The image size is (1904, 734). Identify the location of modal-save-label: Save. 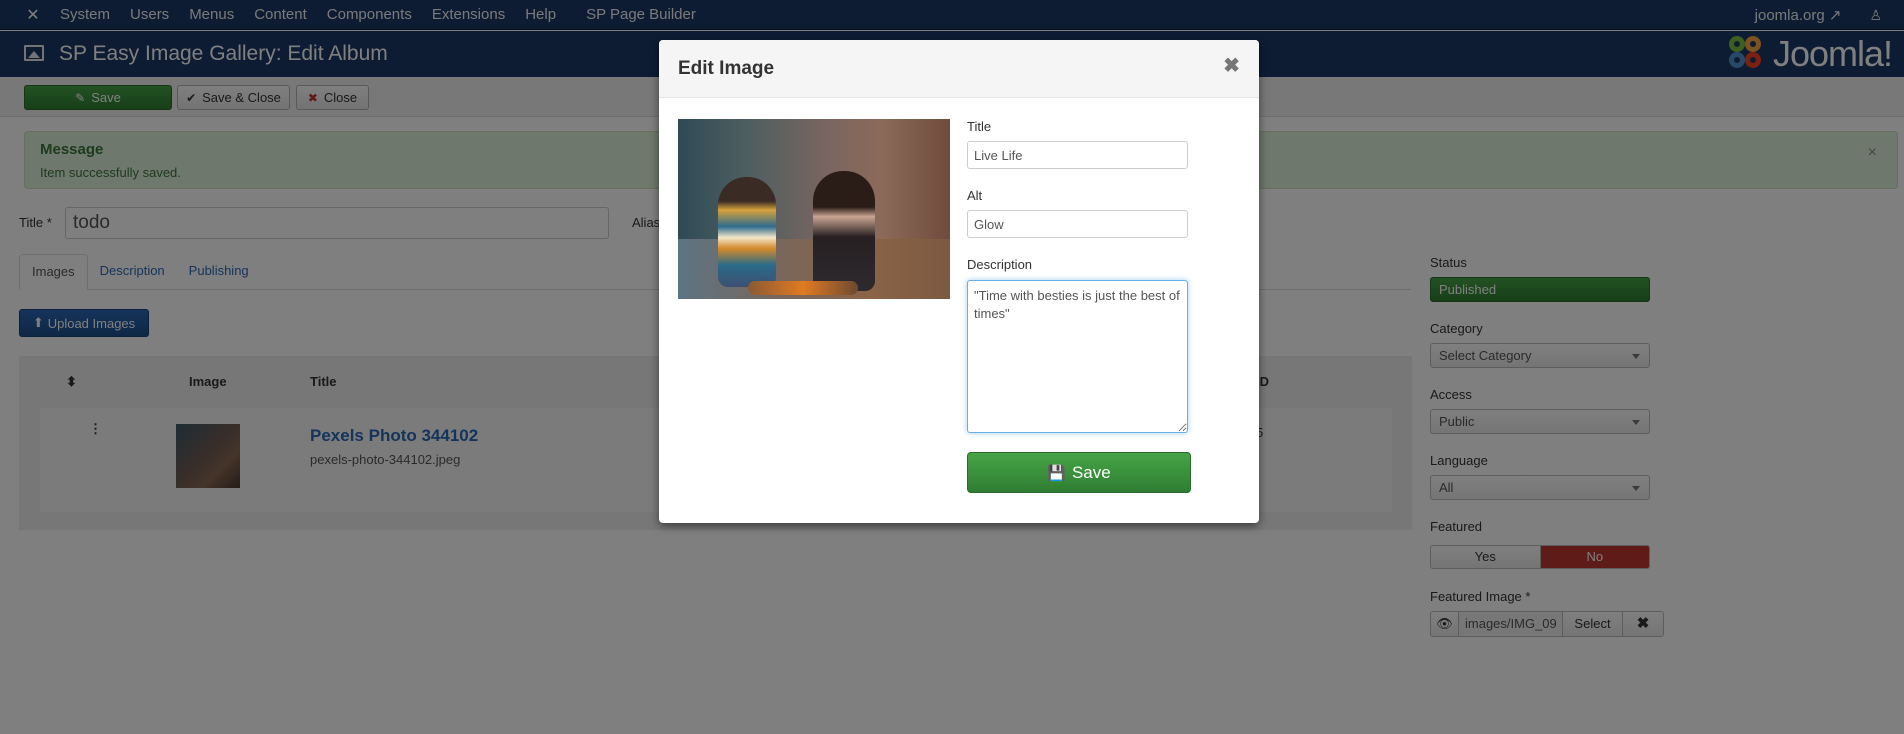
(1091, 472).